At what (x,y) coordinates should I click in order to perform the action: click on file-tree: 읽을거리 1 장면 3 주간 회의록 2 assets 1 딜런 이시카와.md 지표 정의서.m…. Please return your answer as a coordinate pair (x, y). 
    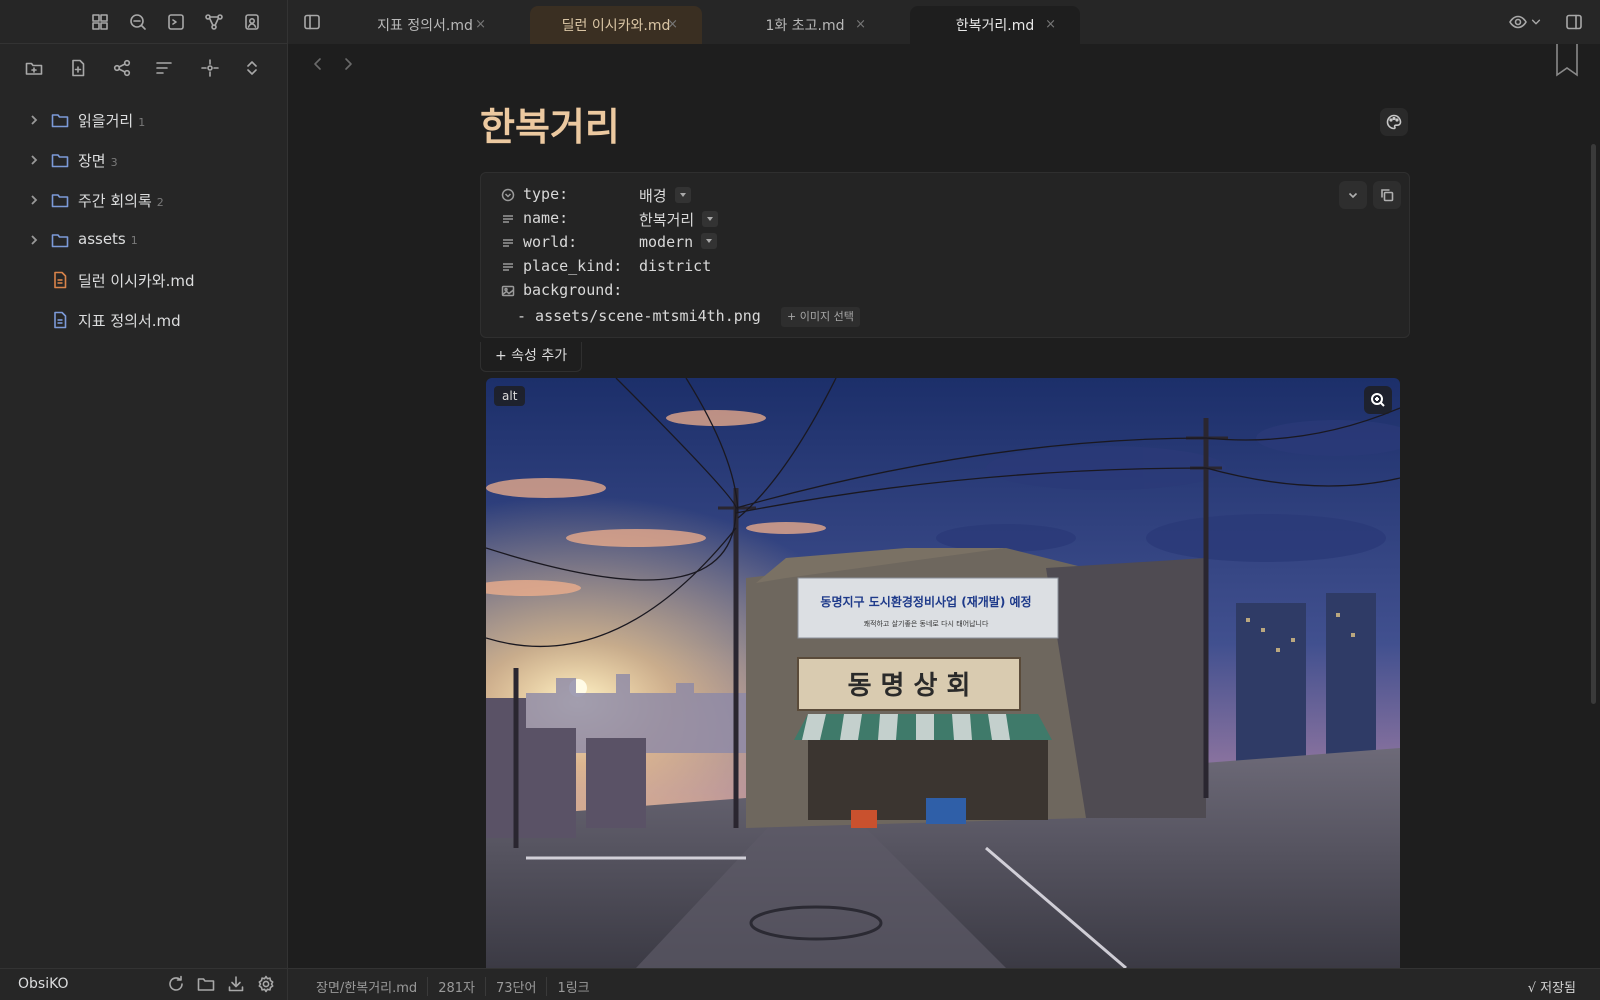
    Looking at the image, I should click on (144, 220).